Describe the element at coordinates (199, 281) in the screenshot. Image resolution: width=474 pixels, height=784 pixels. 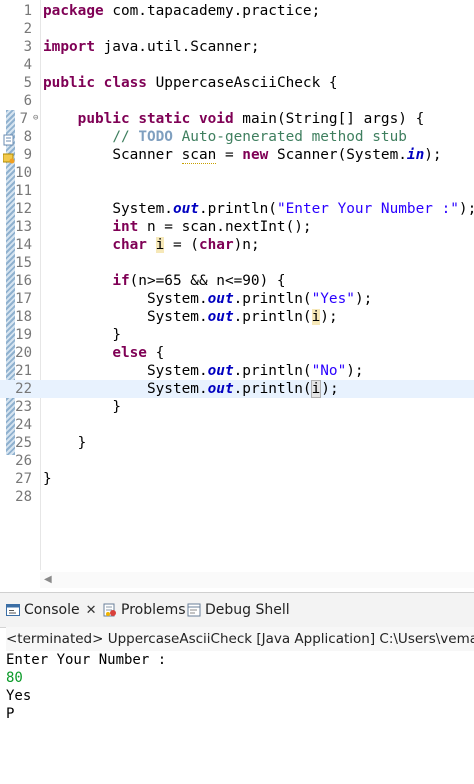
I see `code-text: if(n>=65 && n<=90) {` at that location.